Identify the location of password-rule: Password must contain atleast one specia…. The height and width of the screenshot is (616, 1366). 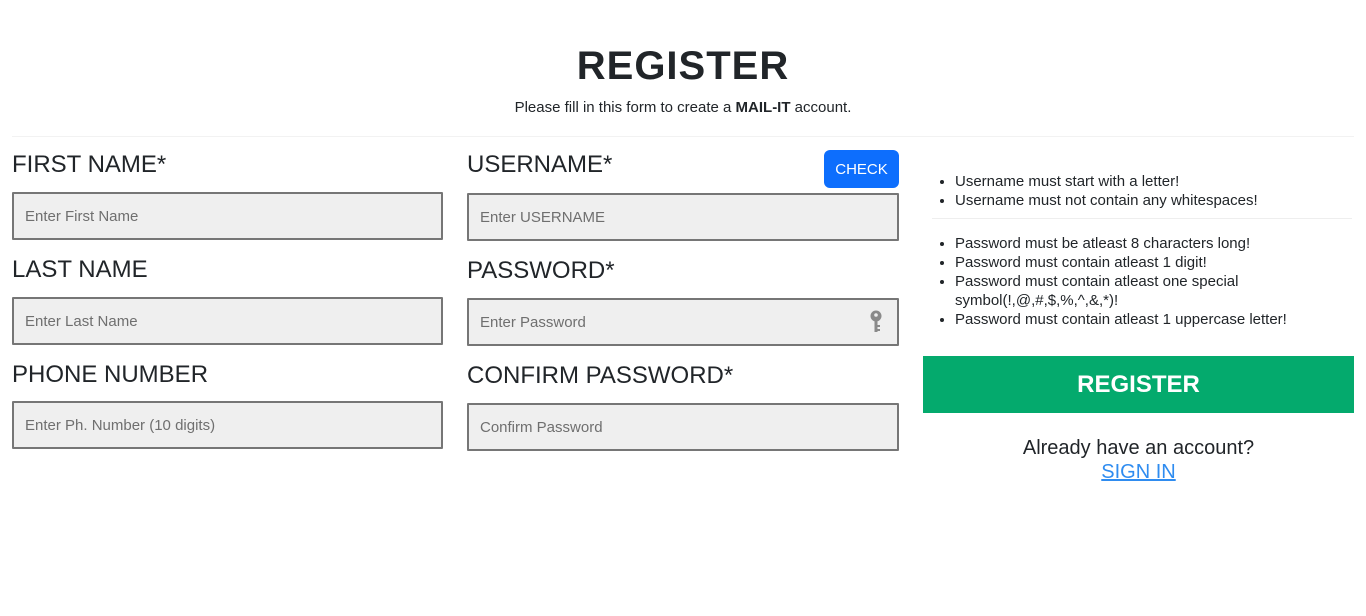
(1150, 291).